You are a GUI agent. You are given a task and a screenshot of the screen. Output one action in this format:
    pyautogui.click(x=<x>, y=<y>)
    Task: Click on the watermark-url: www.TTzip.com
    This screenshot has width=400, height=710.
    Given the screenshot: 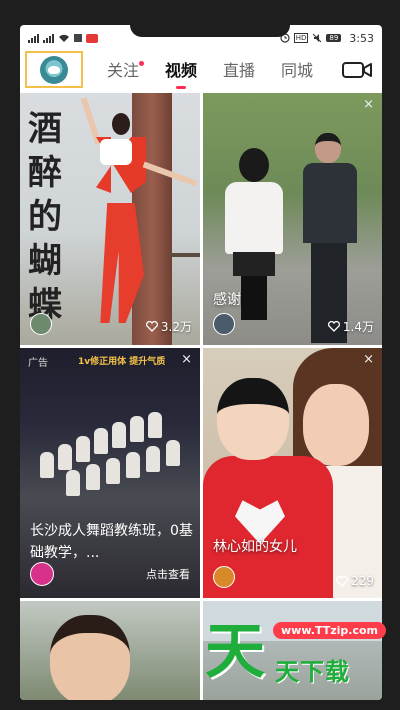 What is the action you would take?
    pyautogui.click(x=329, y=630)
    